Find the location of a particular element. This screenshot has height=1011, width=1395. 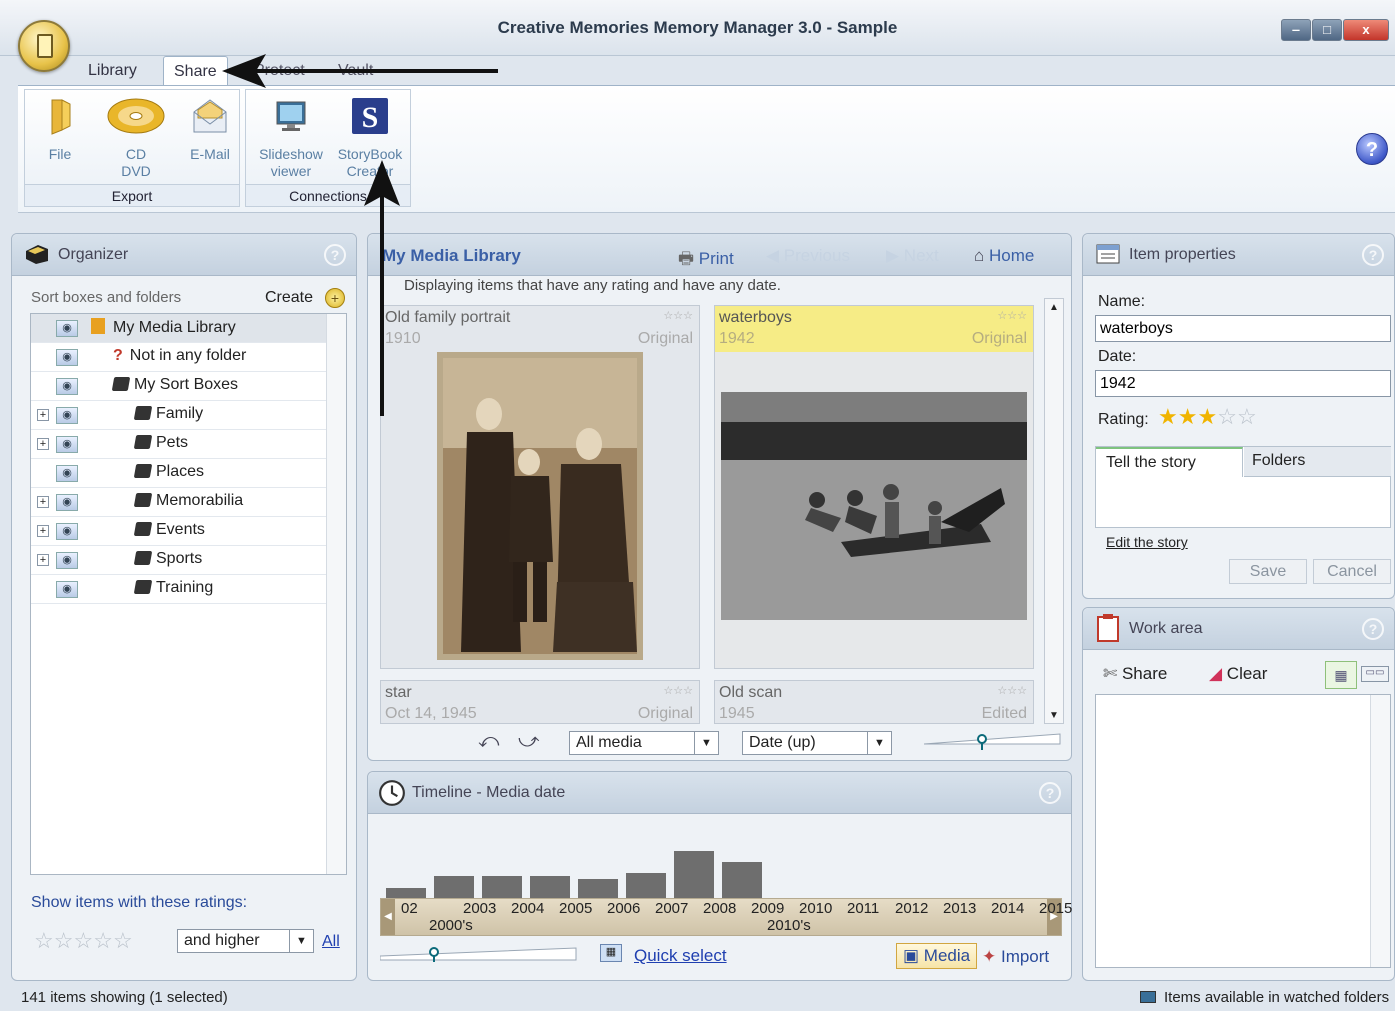

tree-item: ◉? Not in any folder is located at coordinates (178, 357).